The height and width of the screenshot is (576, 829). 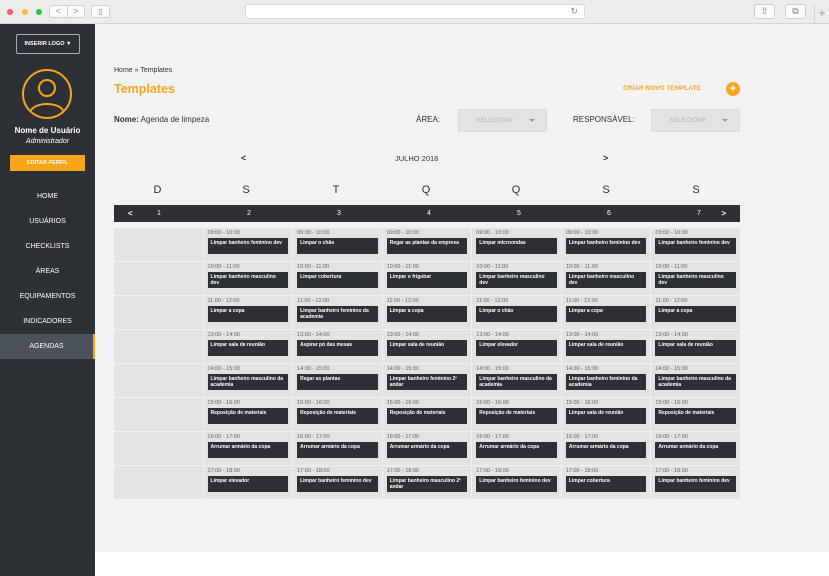 What do you see at coordinates (76, 11) in the screenshot?
I see `forward-button: >` at bounding box center [76, 11].